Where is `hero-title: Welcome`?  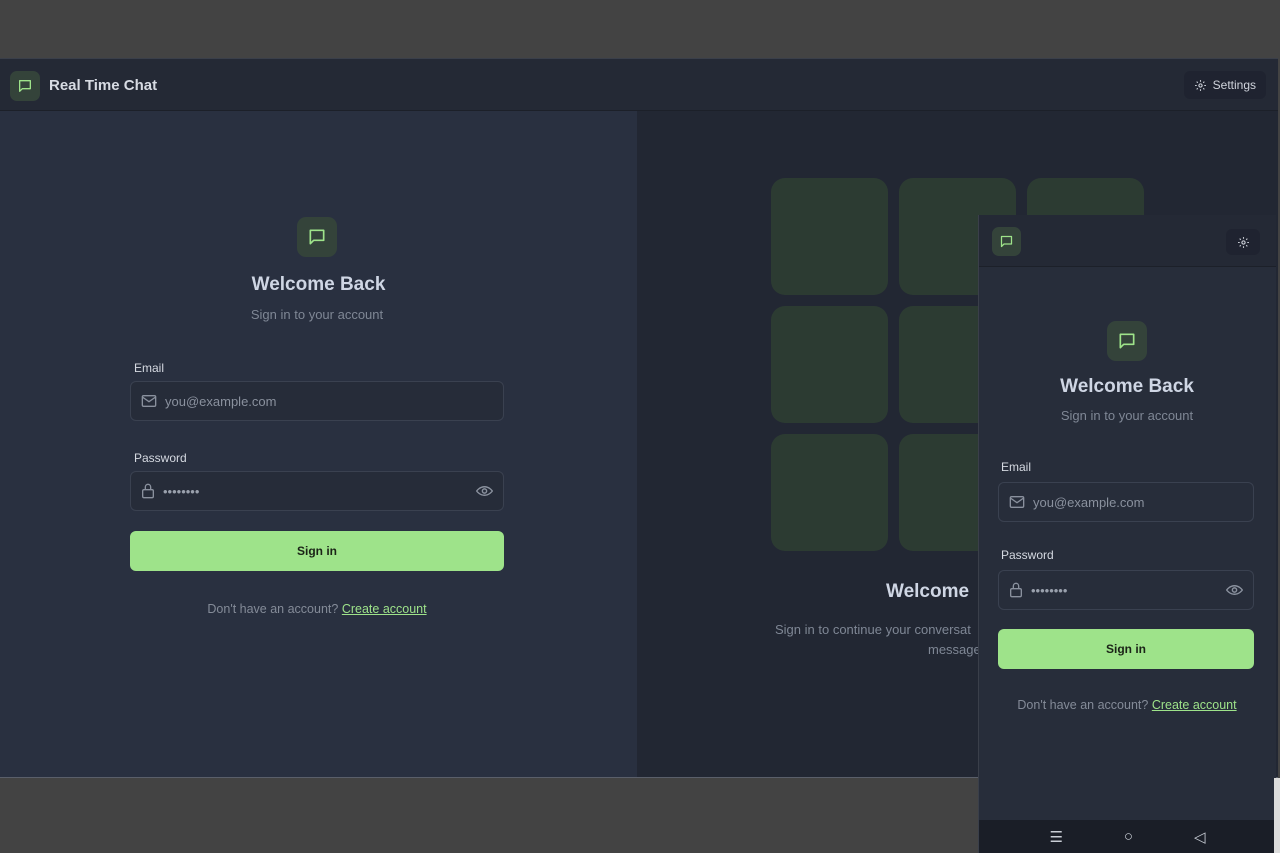
hero-title: Welcome is located at coordinates (928, 591).